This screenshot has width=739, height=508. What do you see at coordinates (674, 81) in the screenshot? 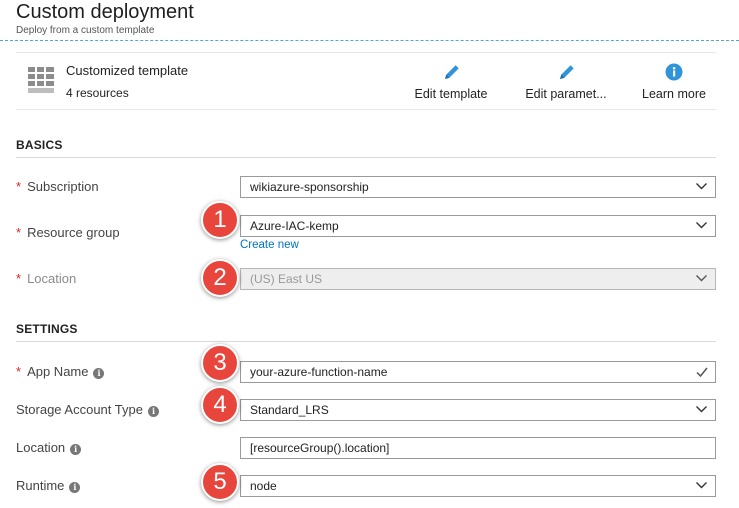
I see `learn-more-button: Learn more` at bounding box center [674, 81].